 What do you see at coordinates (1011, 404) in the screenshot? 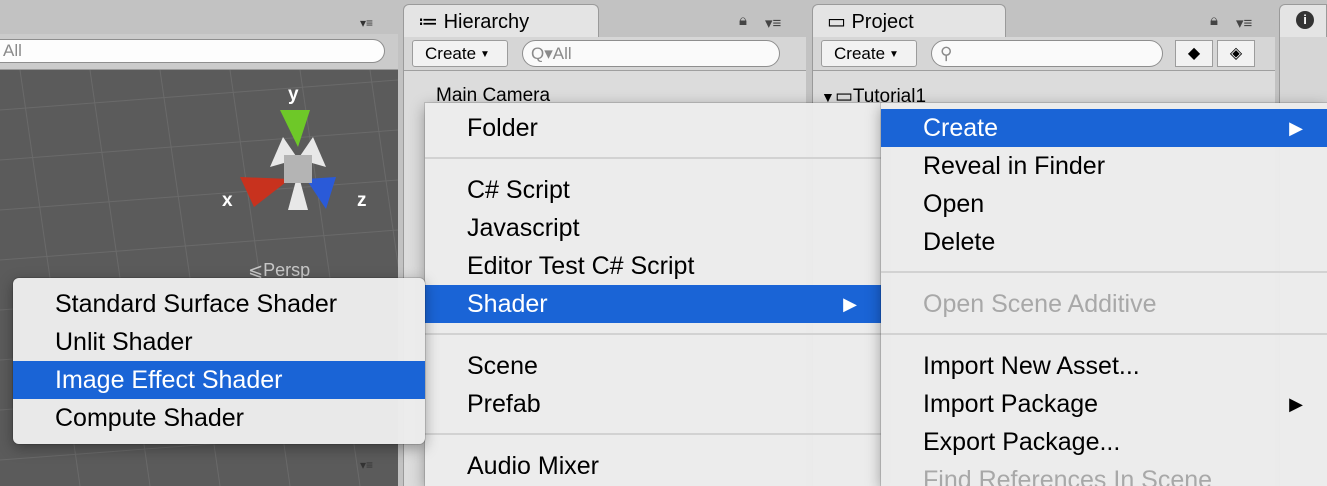
I see `menu-item-label: Import Package` at bounding box center [1011, 404].